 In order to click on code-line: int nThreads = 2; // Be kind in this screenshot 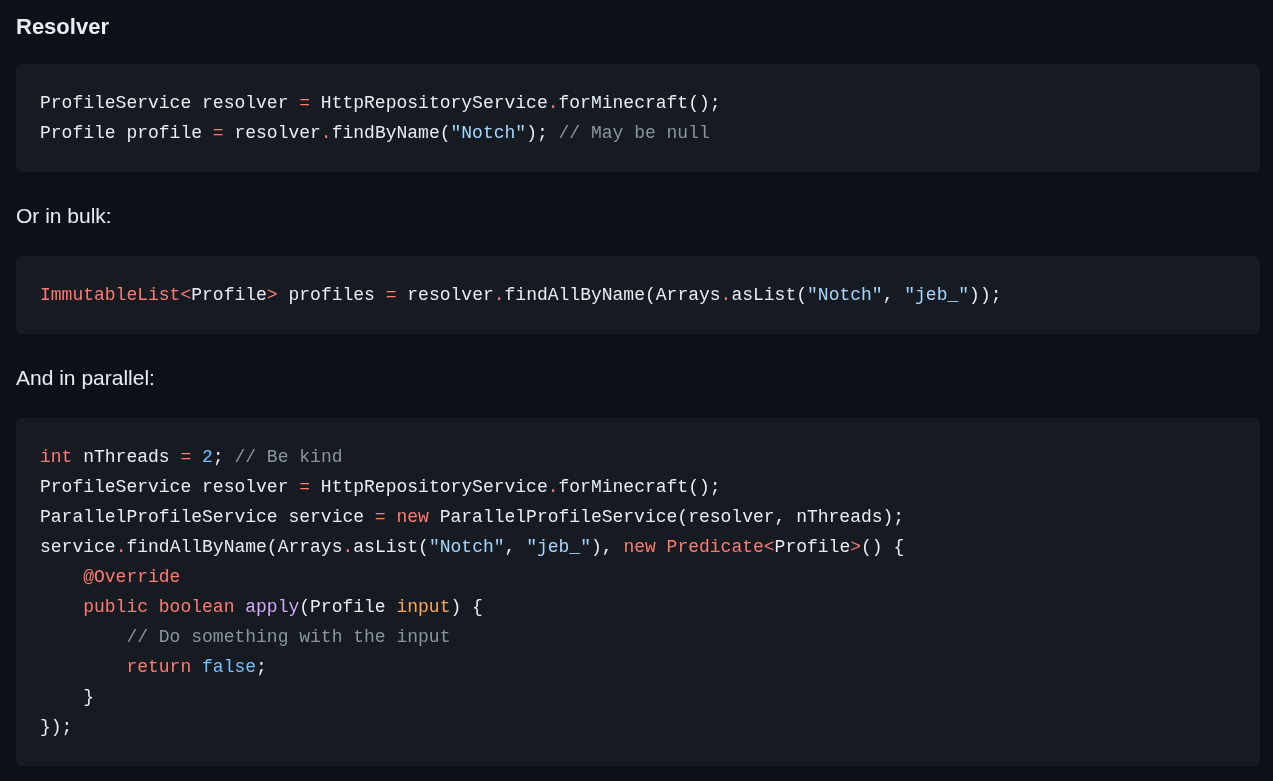, I will do `click(191, 457)`.